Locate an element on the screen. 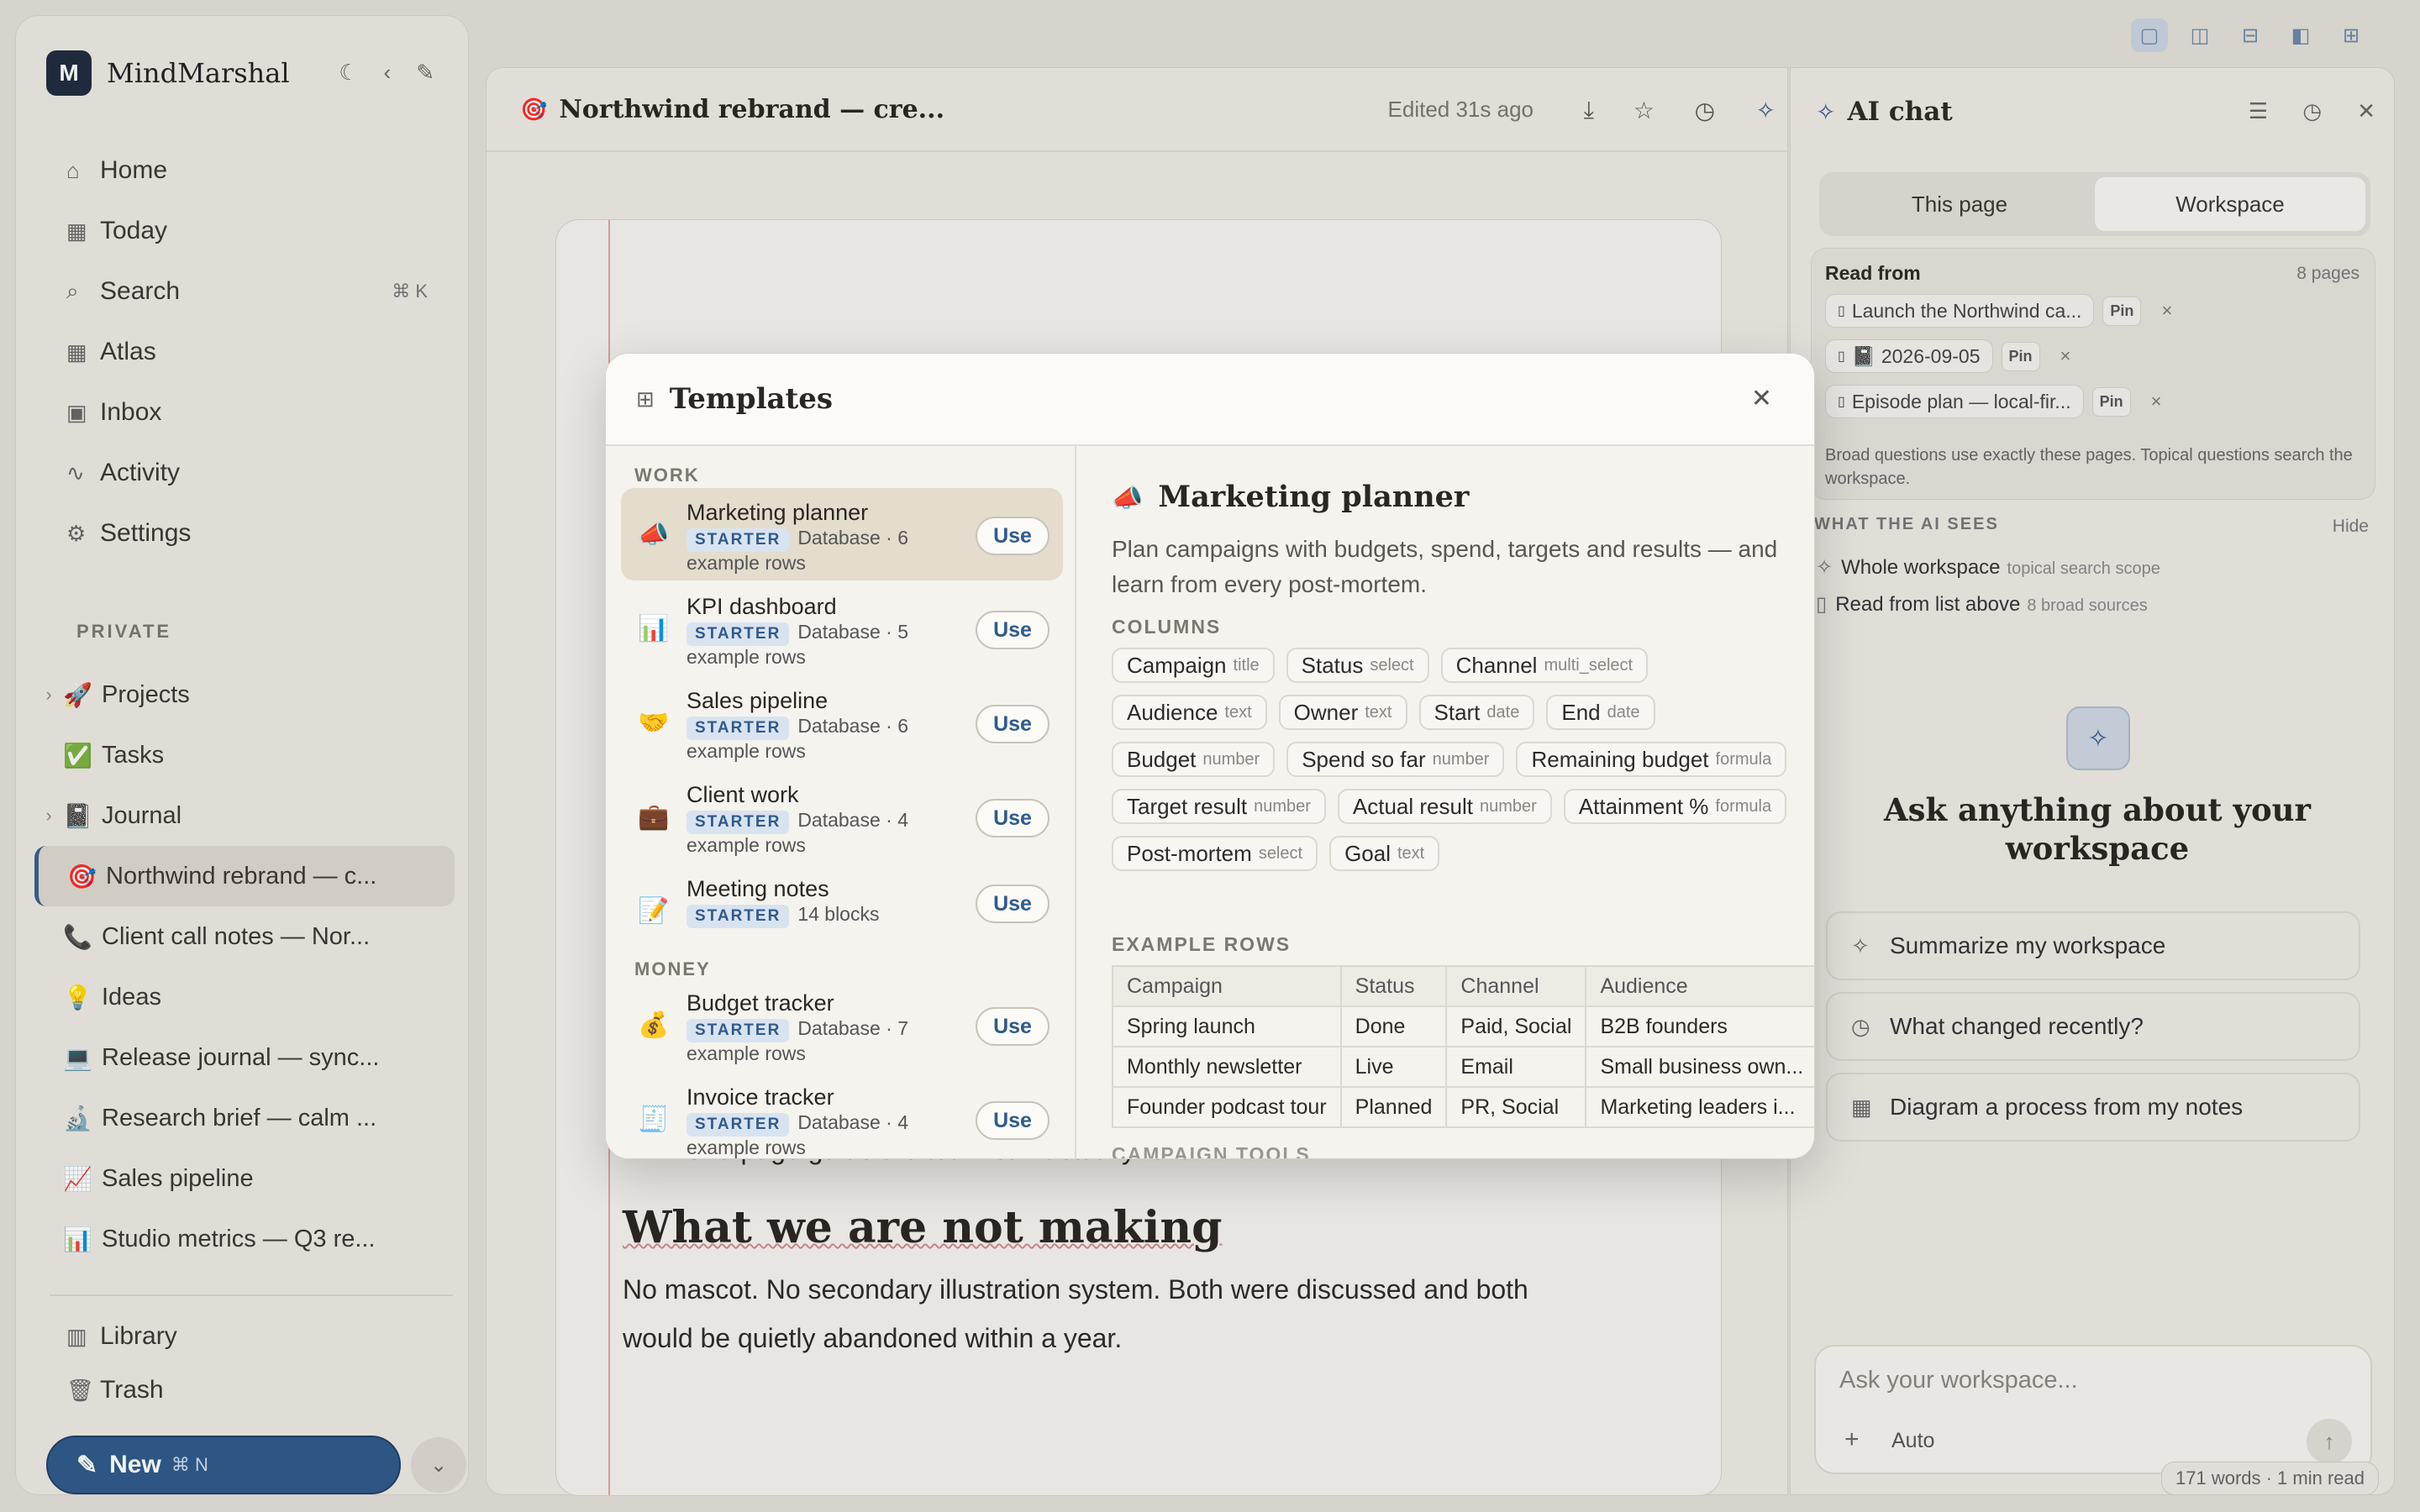 The width and height of the screenshot is (2420, 1512). template-meta: STARTER 14 blocks is located at coordinates (821, 915).